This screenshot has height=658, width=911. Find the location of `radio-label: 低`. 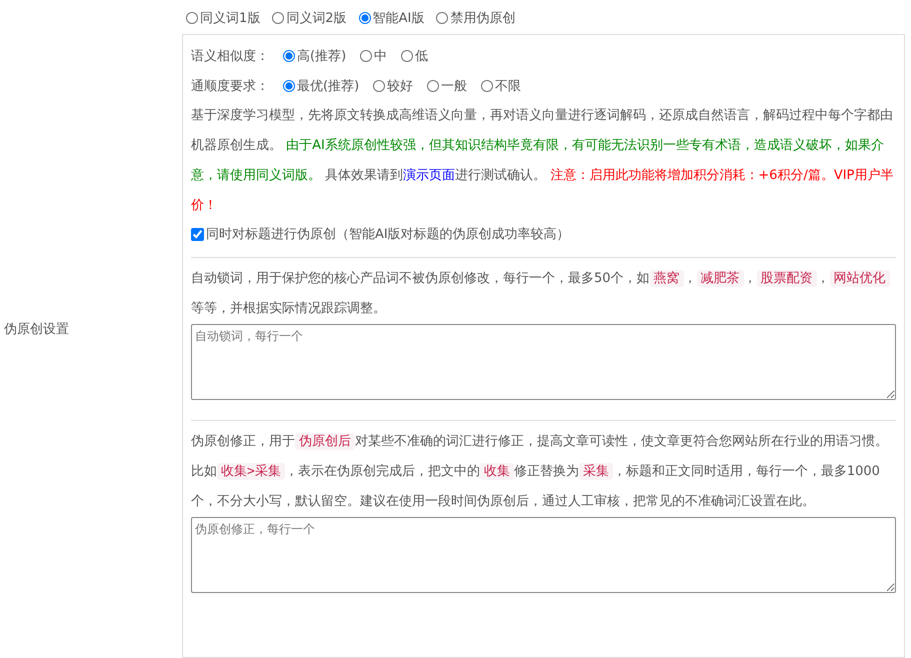

radio-label: 低 is located at coordinates (421, 56).